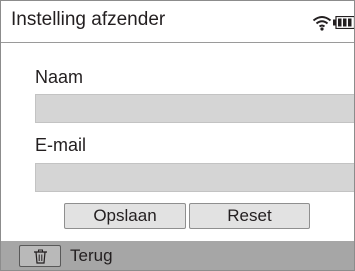 The image size is (355, 271). I want to click on email-label: E-mail, so click(61, 145).